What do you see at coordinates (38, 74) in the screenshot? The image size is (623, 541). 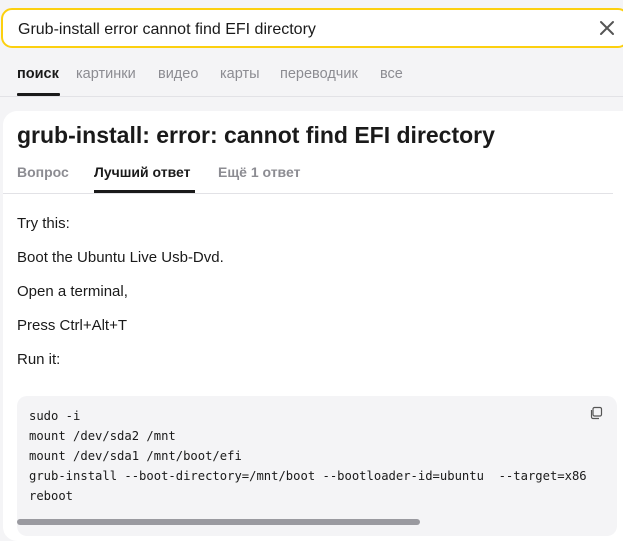 I see `tab-search: поиск` at bounding box center [38, 74].